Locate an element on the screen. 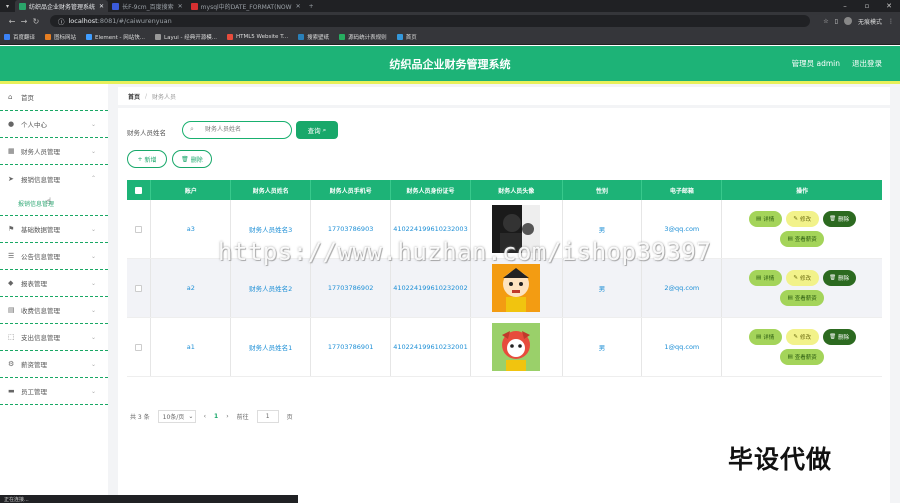  sidebar-item-income: ▤ 收费信息管理 ⌄ is located at coordinates (54, 310).